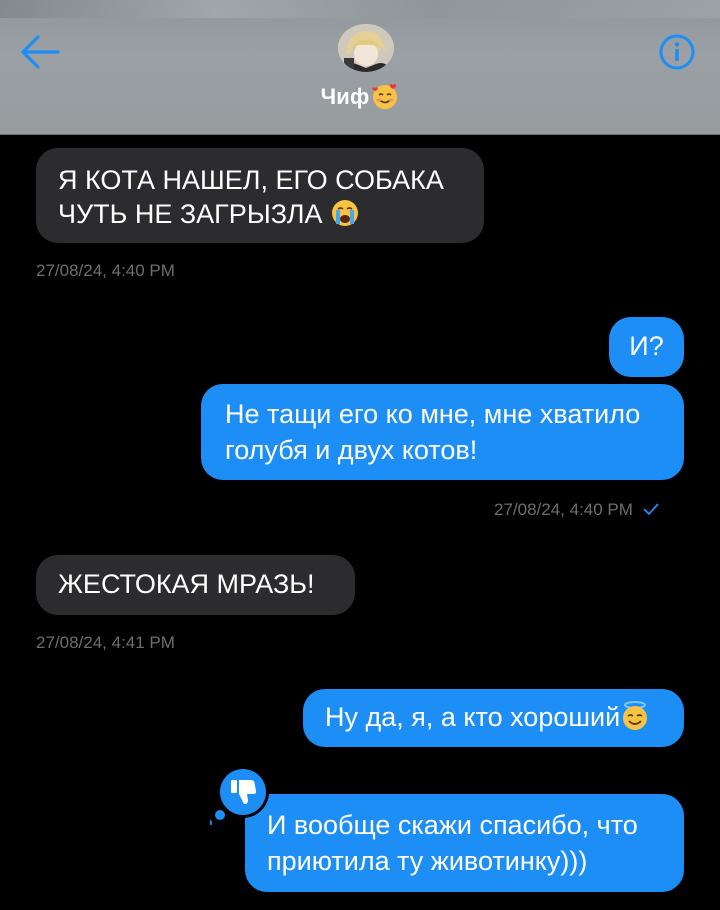 This screenshot has height=910, width=720. I want to click on message-line: голубя и двух котов!, so click(351, 450).